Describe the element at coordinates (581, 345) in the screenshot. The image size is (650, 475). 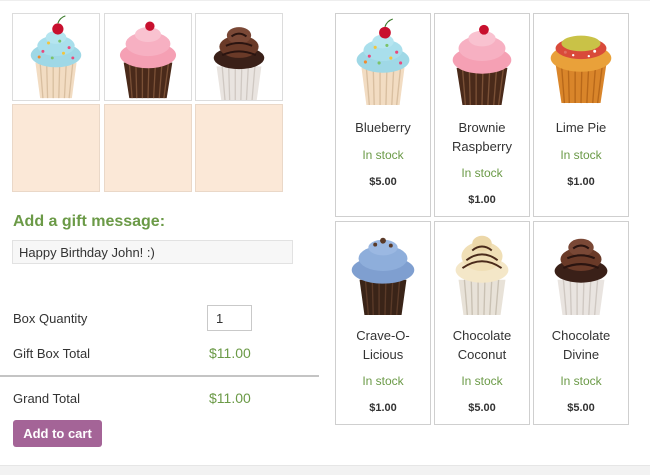
I see `product-name: Chocolate Divine` at that location.